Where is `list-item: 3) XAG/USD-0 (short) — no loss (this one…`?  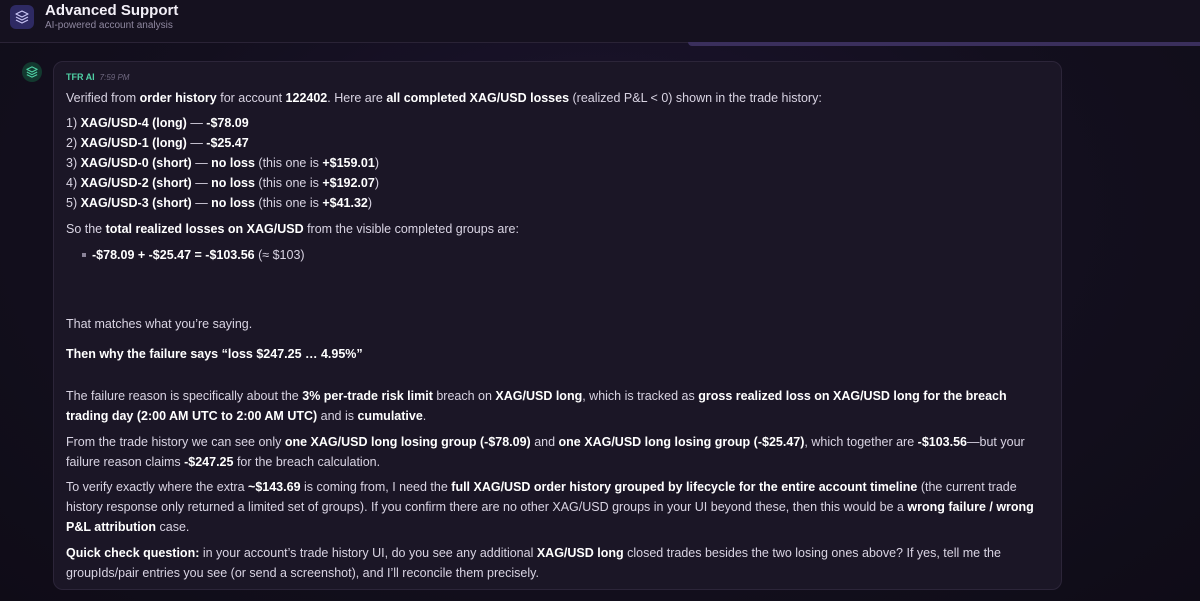 list-item: 3) XAG/USD-0 (short) — no loss (this one… is located at coordinates (222, 163).